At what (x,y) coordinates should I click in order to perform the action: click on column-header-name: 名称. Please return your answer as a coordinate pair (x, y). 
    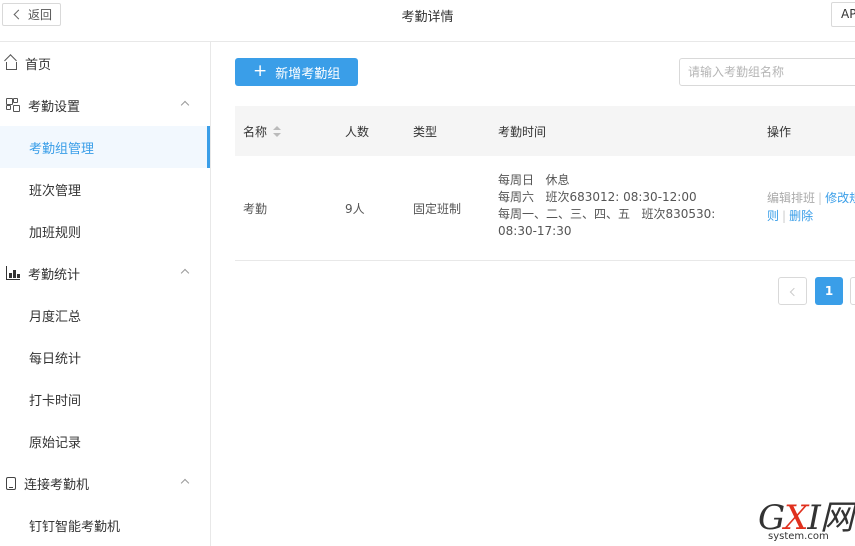
    Looking at the image, I should click on (262, 131).